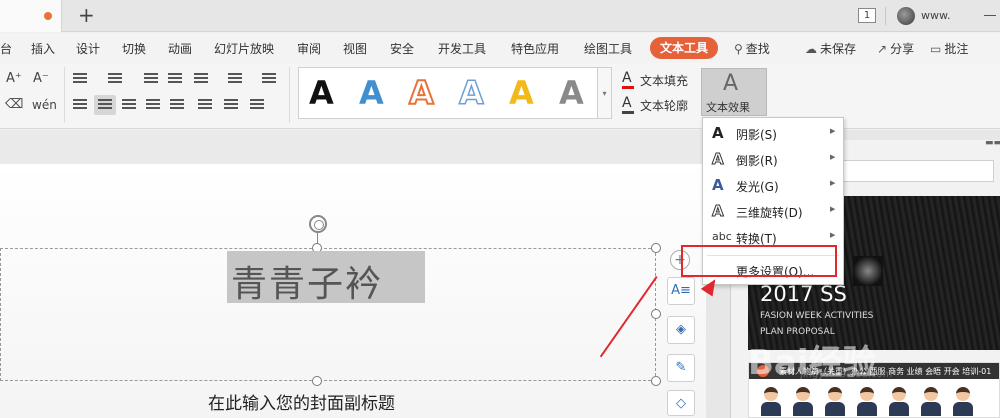  Describe the element at coordinates (231, 105) in the screenshot. I see `vertical-align-icon` at that location.